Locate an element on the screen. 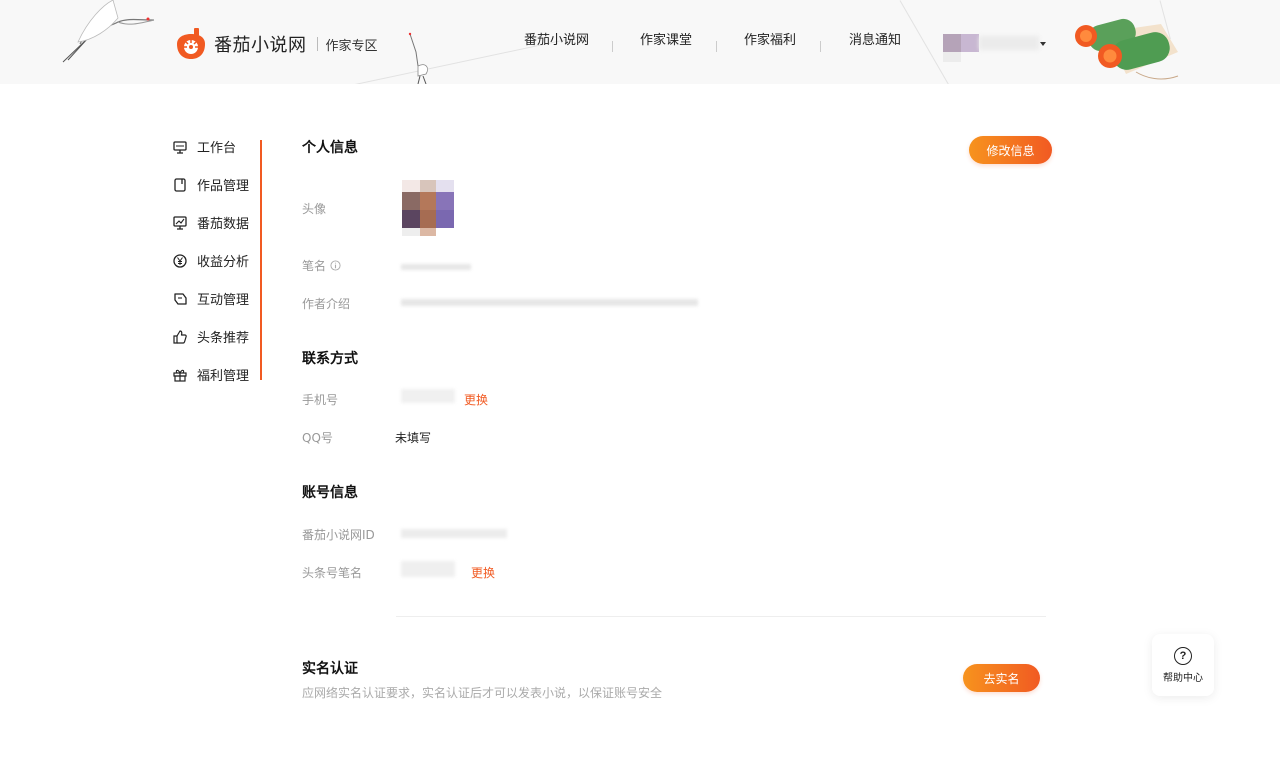  verify-realname-button: 去实名 is located at coordinates (1001, 678).